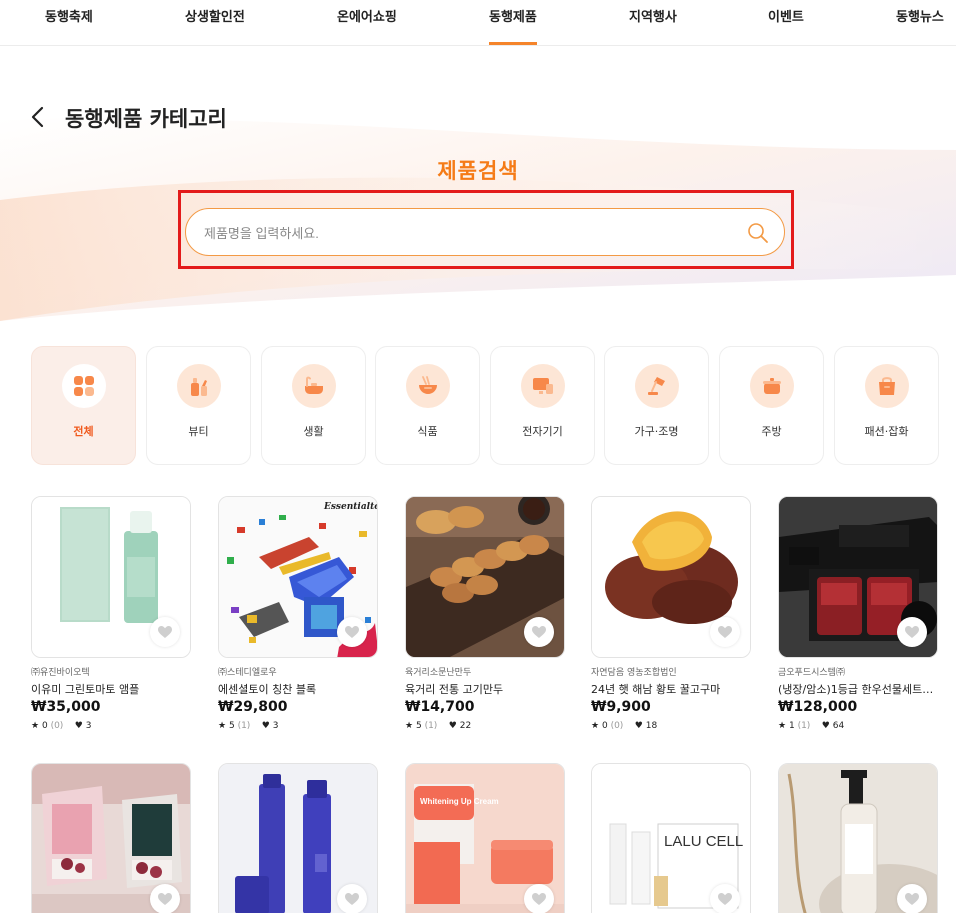 The width and height of the screenshot is (956, 913). What do you see at coordinates (350, 507) in the screenshot?
I see `image-brand-text: Essentialtoy` at bounding box center [350, 507].